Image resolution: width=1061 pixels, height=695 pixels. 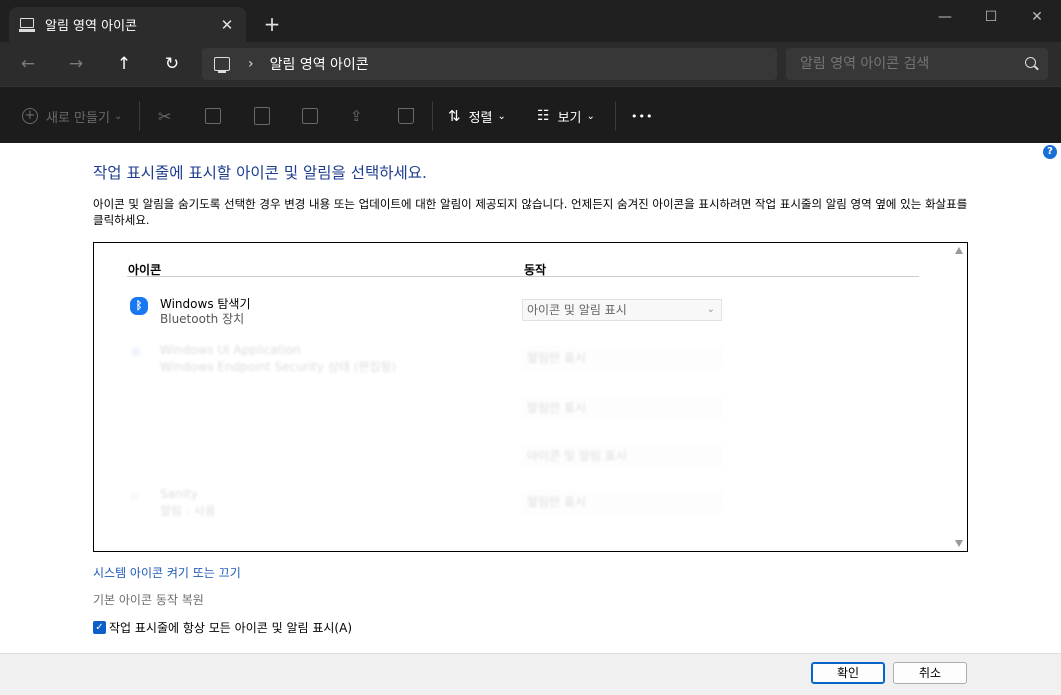 I want to click on copy-button, so click(x=213, y=116).